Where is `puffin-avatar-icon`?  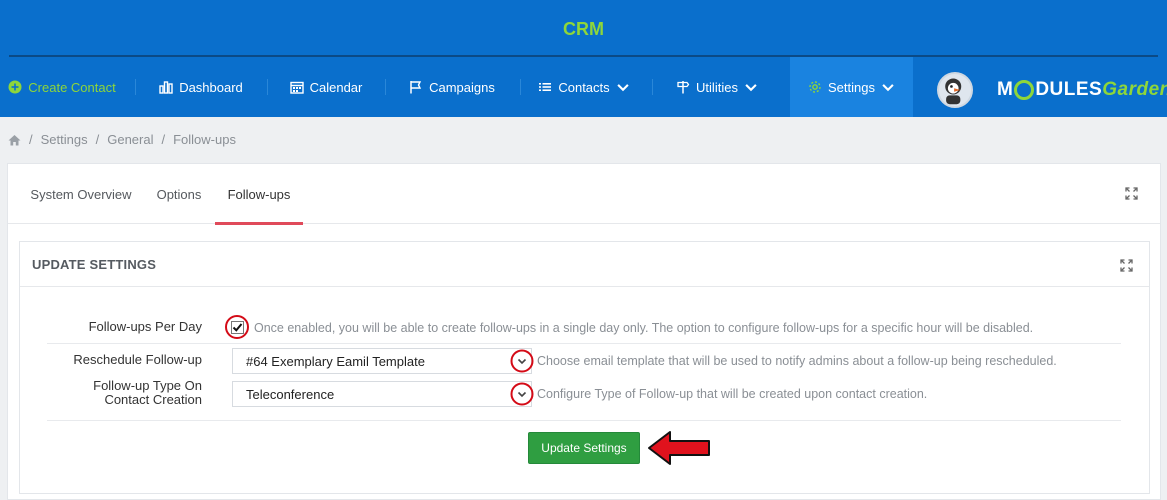
puffin-avatar-icon is located at coordinates (953, 91).